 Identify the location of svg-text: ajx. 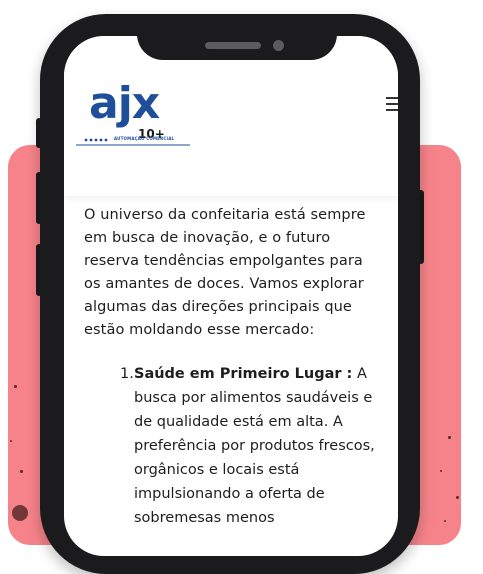
(124, 103).